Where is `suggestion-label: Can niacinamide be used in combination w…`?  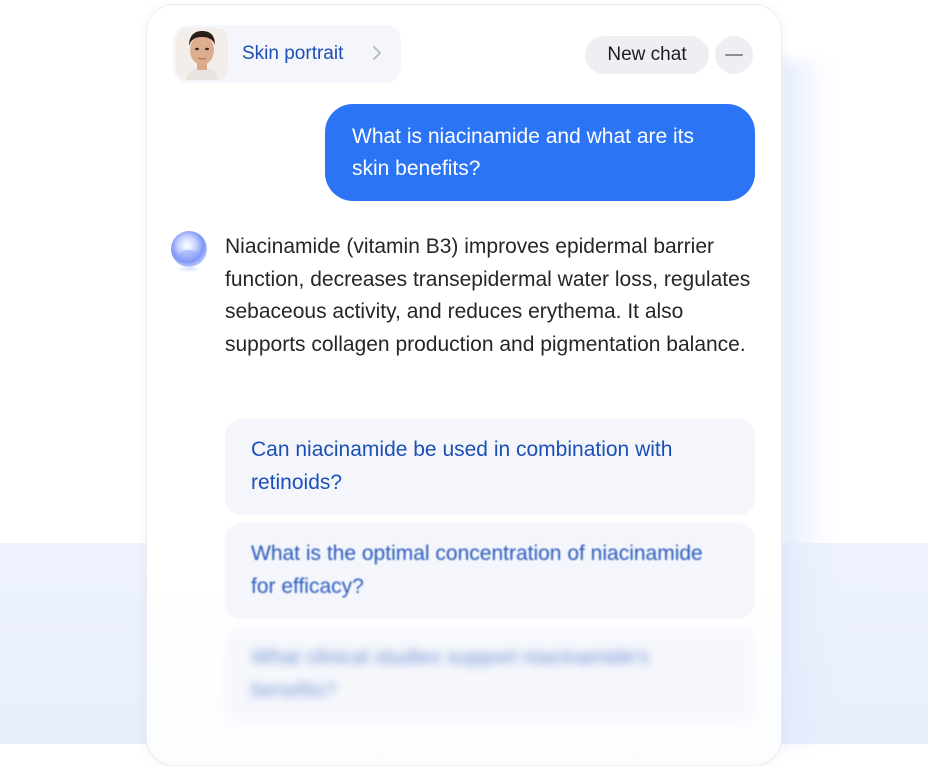
suggestion-label: Can niacinamide be used in combination w… is located at coordinates (462, 466).